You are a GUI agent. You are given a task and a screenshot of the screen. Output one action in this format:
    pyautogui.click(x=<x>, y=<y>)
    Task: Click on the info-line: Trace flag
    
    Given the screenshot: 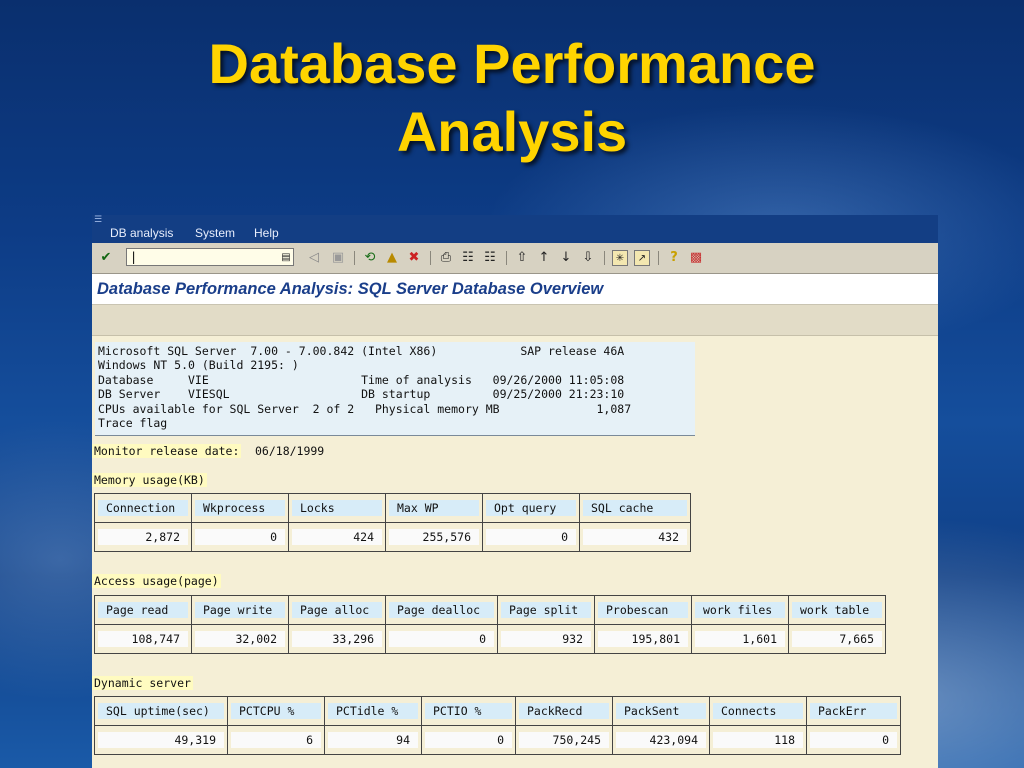 What is the action you would take?
    pyautogui.click(x=133, y=423)
    